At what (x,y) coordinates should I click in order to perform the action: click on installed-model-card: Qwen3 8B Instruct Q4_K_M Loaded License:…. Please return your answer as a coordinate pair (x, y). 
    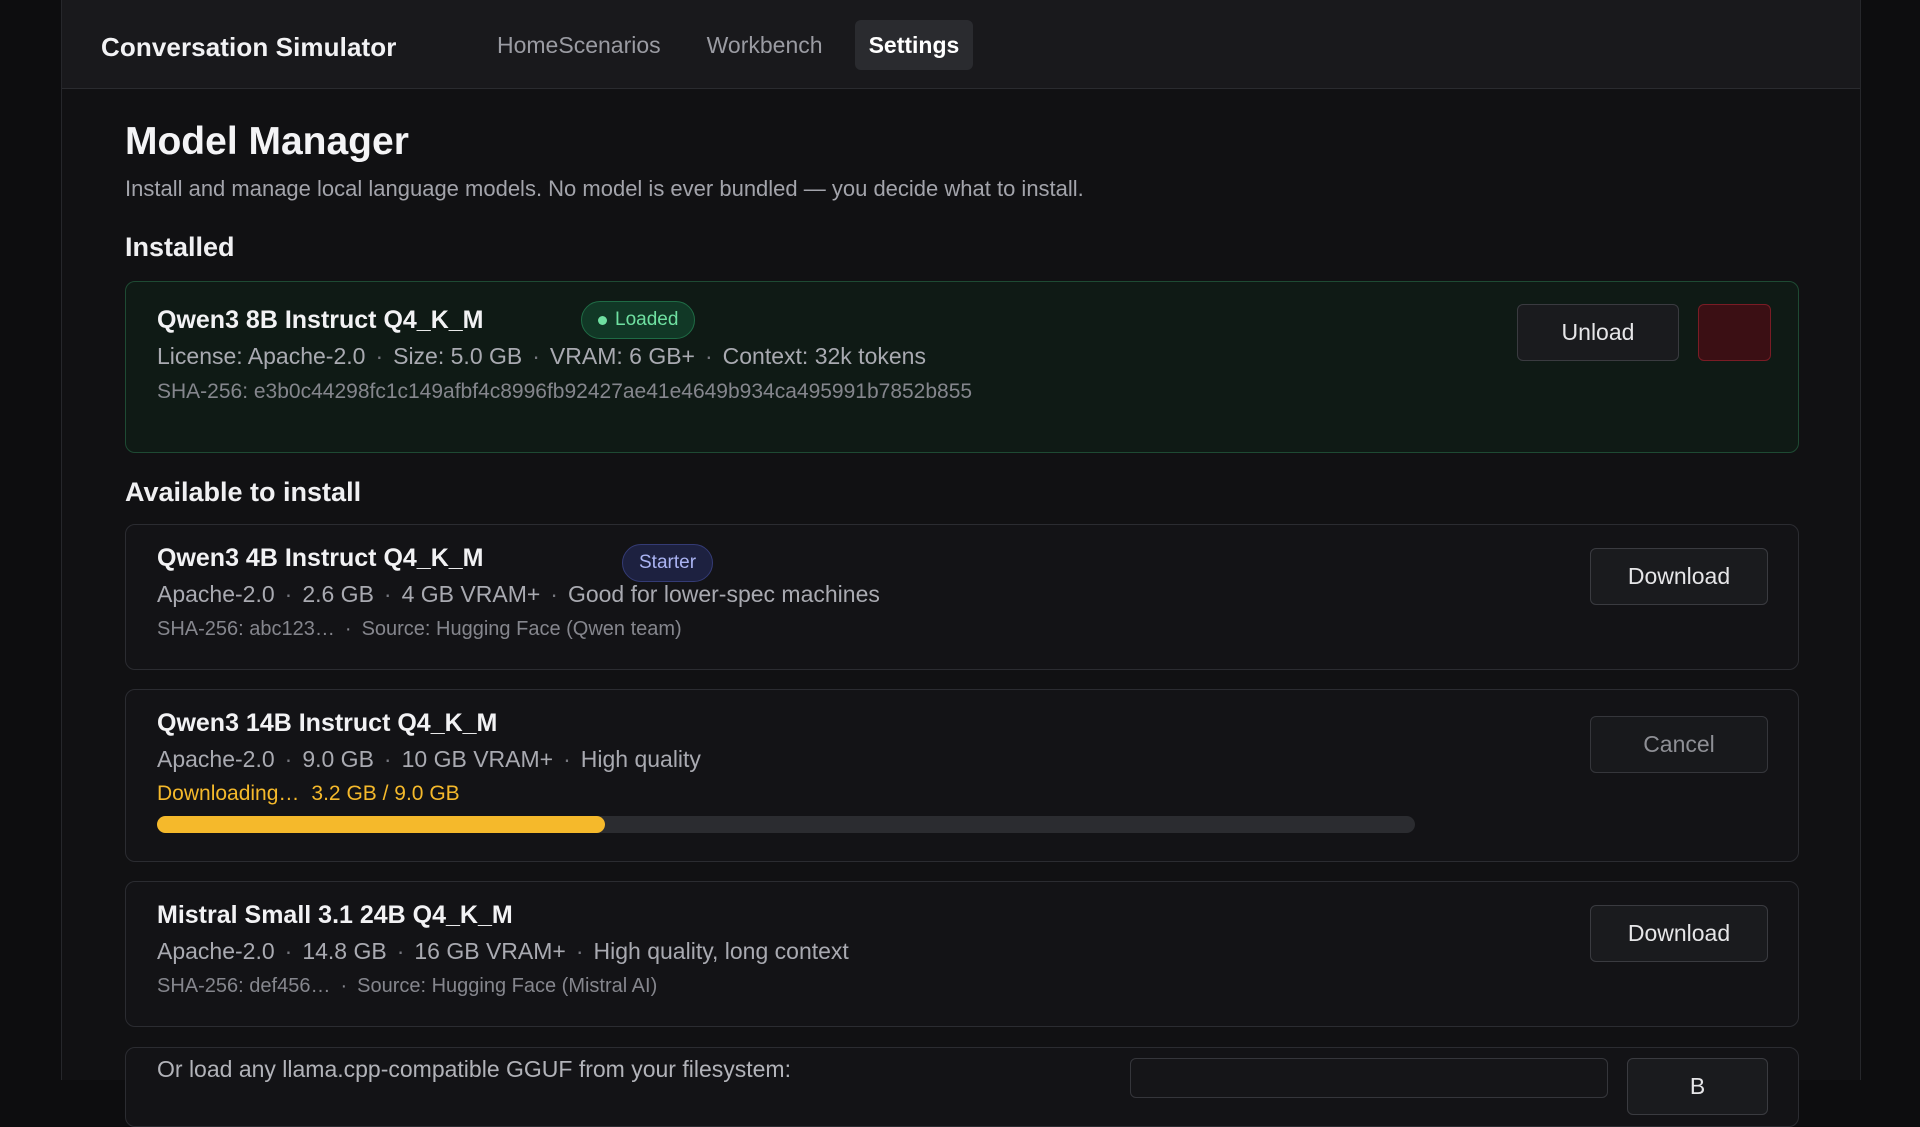
    Looking at the image, I should click on (962, 367).